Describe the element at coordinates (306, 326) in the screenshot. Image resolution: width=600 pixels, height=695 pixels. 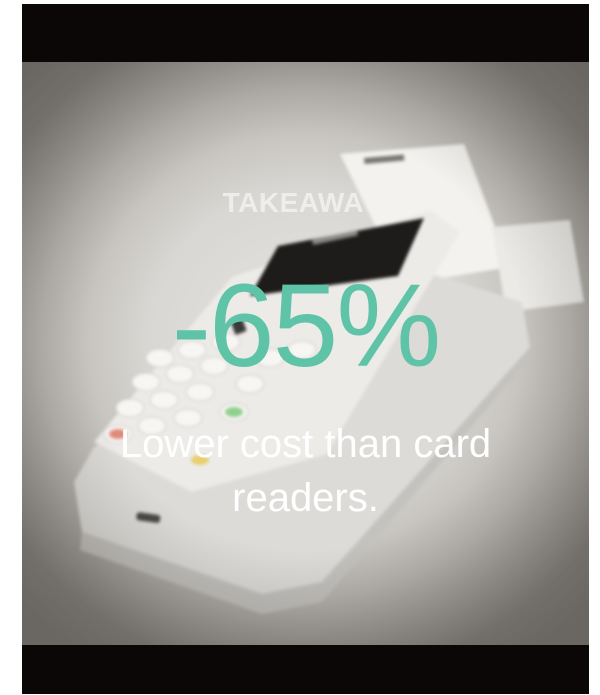
I see `savings-percentage: -65%` at that location.